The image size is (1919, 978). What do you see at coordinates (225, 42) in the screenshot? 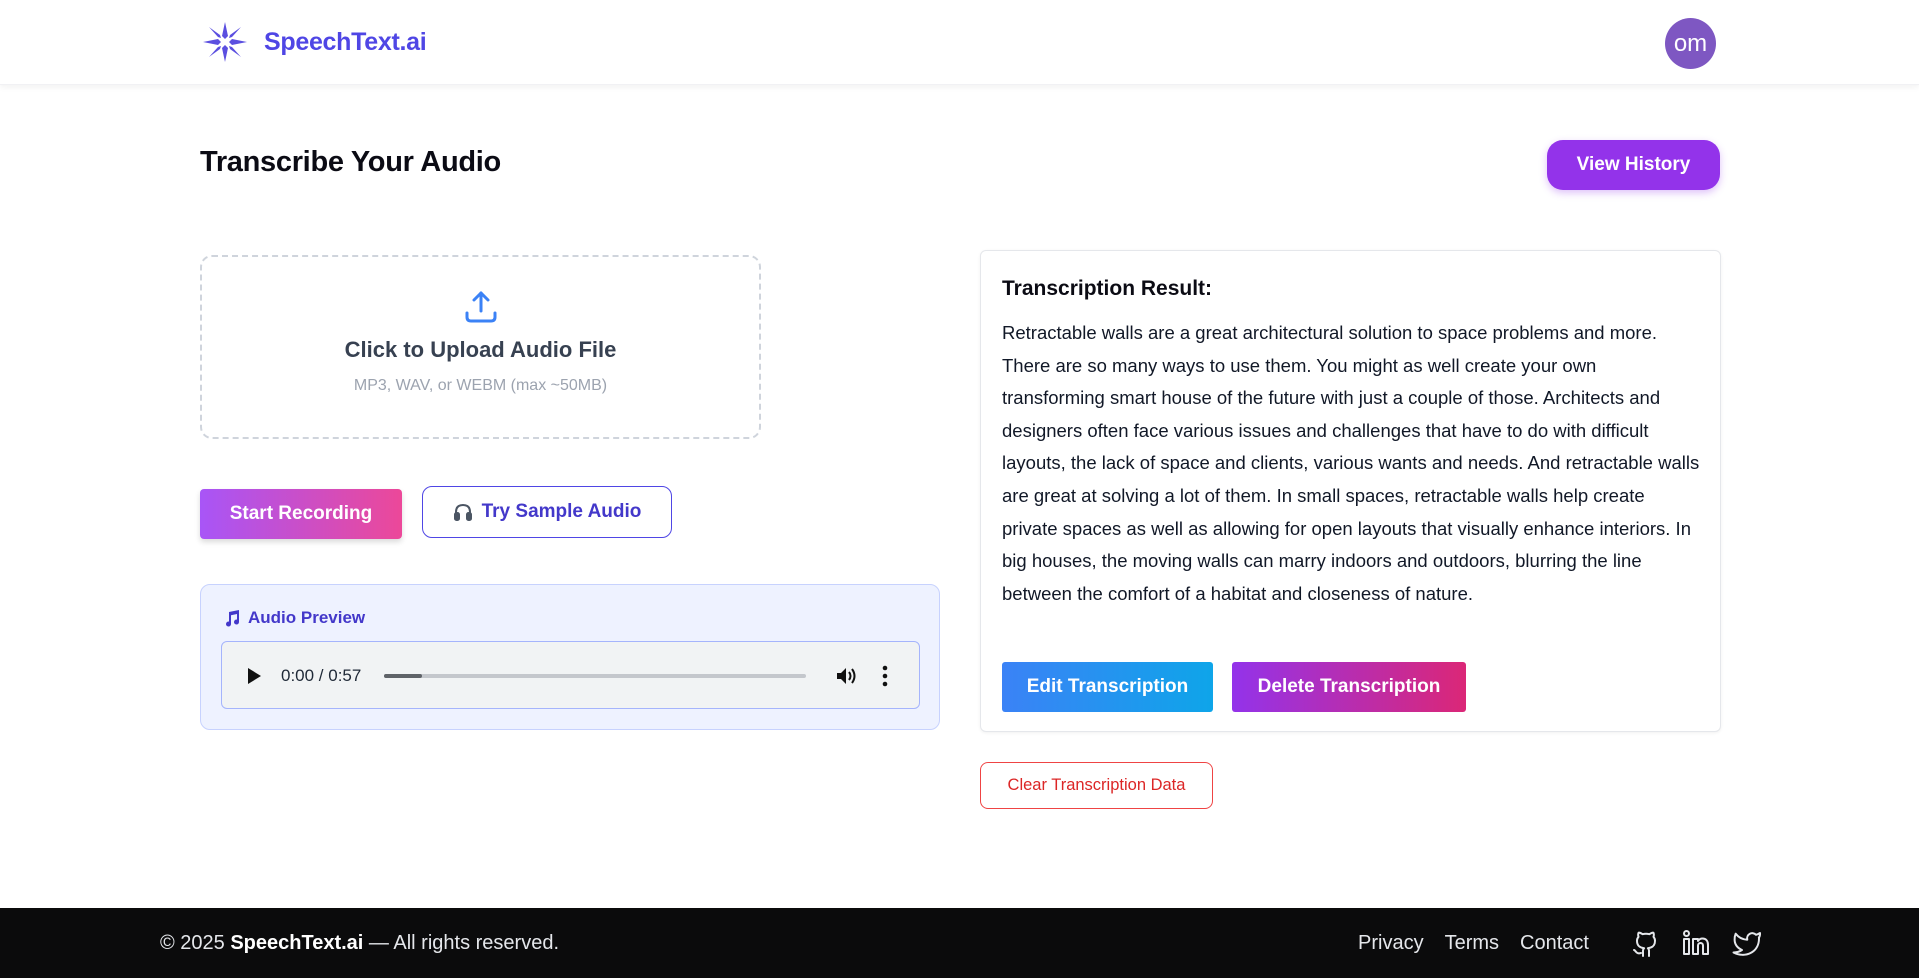
I see `brand-logo-icon` at bounding box center [225, 42].